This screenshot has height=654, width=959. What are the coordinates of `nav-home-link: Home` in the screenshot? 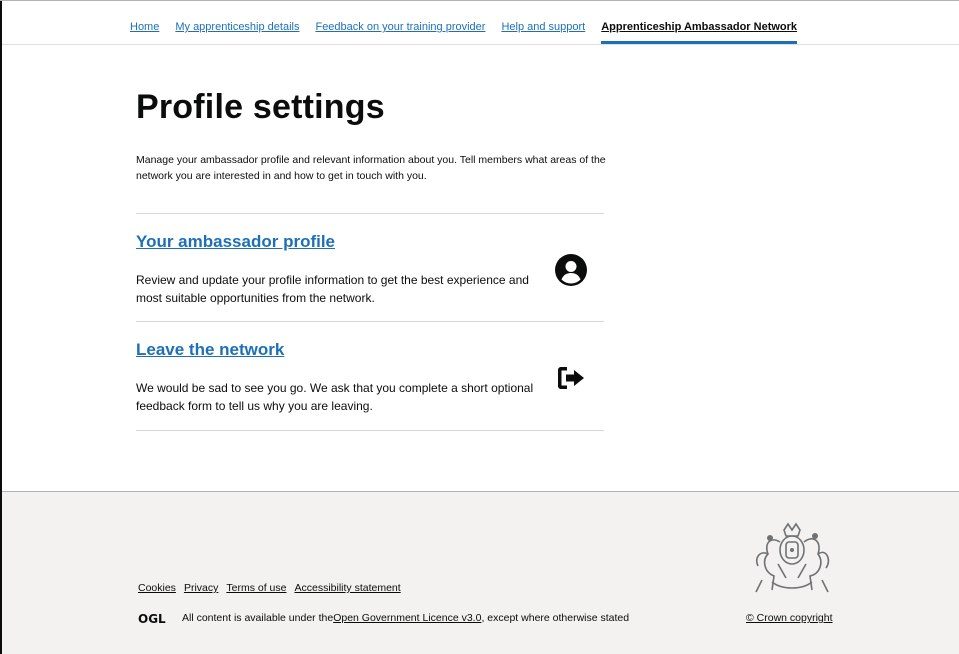 It's located at (144, 29).